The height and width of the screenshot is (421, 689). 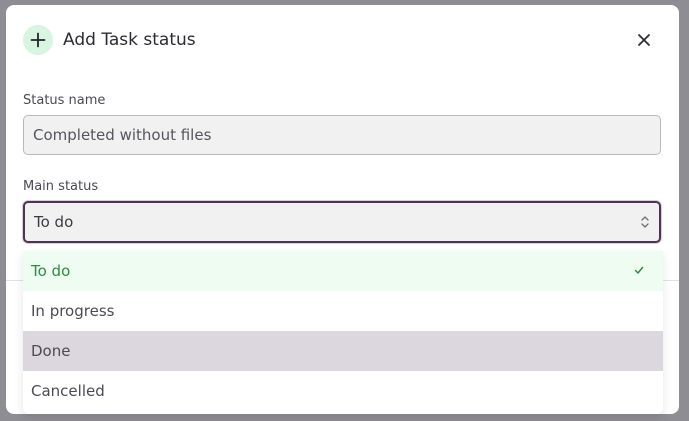 I want to click on option-label: Cancelled, so click(x=68, y=391).